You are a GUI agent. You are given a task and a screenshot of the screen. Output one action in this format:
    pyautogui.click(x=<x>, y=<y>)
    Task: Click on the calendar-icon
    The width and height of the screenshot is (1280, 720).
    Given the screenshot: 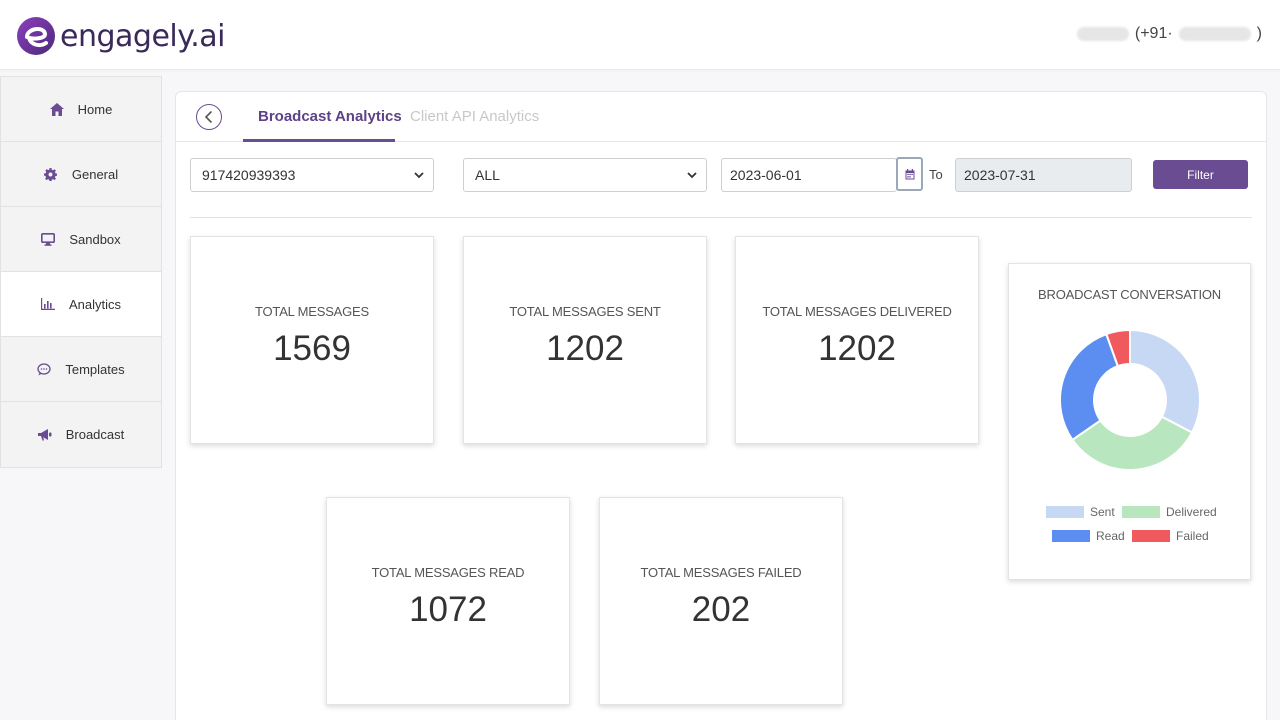 What is the action you would take?
    pyautogui.click(x=909, y=173)
    